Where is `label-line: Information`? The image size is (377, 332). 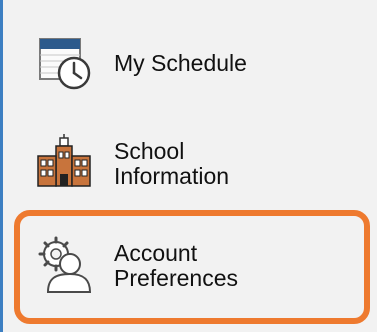 label-line: Information is located at coordinates (172, 176).